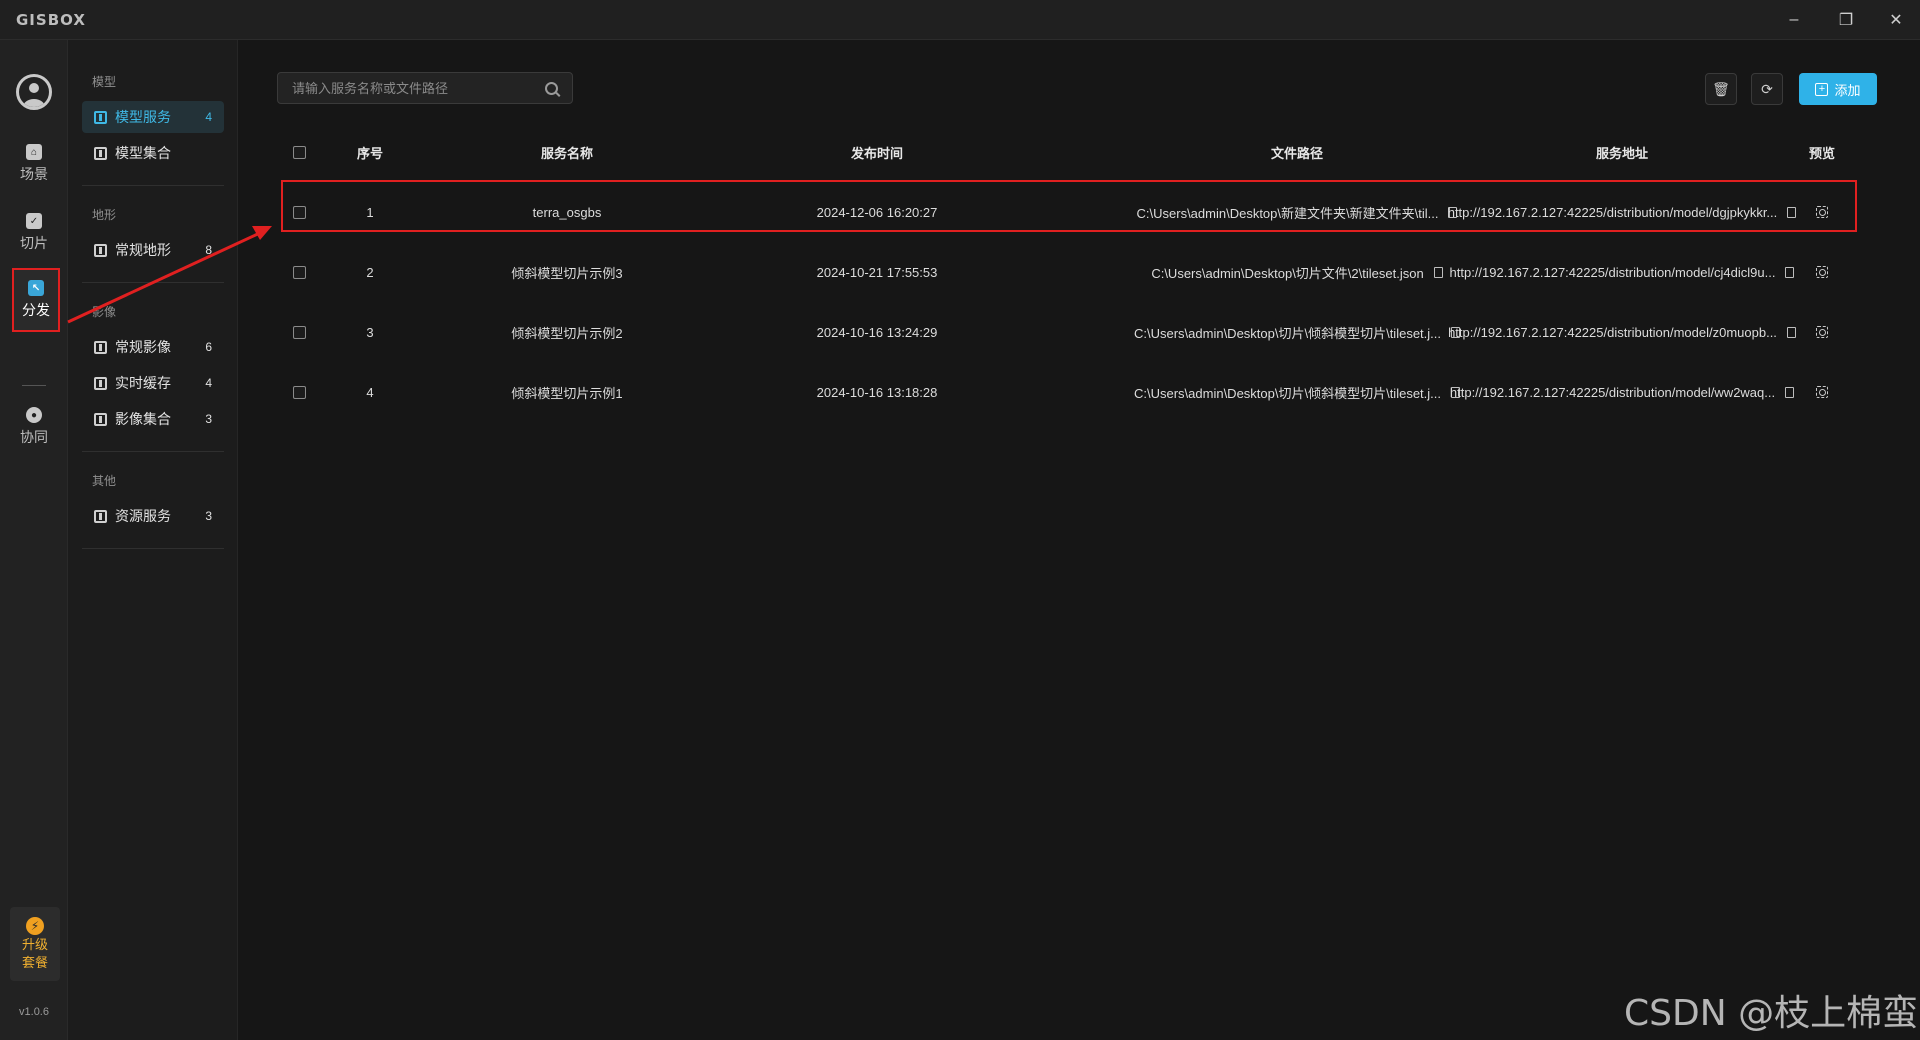 The image size is (1920, 1040). I want to click on select-all-cell, so click(299, 152).